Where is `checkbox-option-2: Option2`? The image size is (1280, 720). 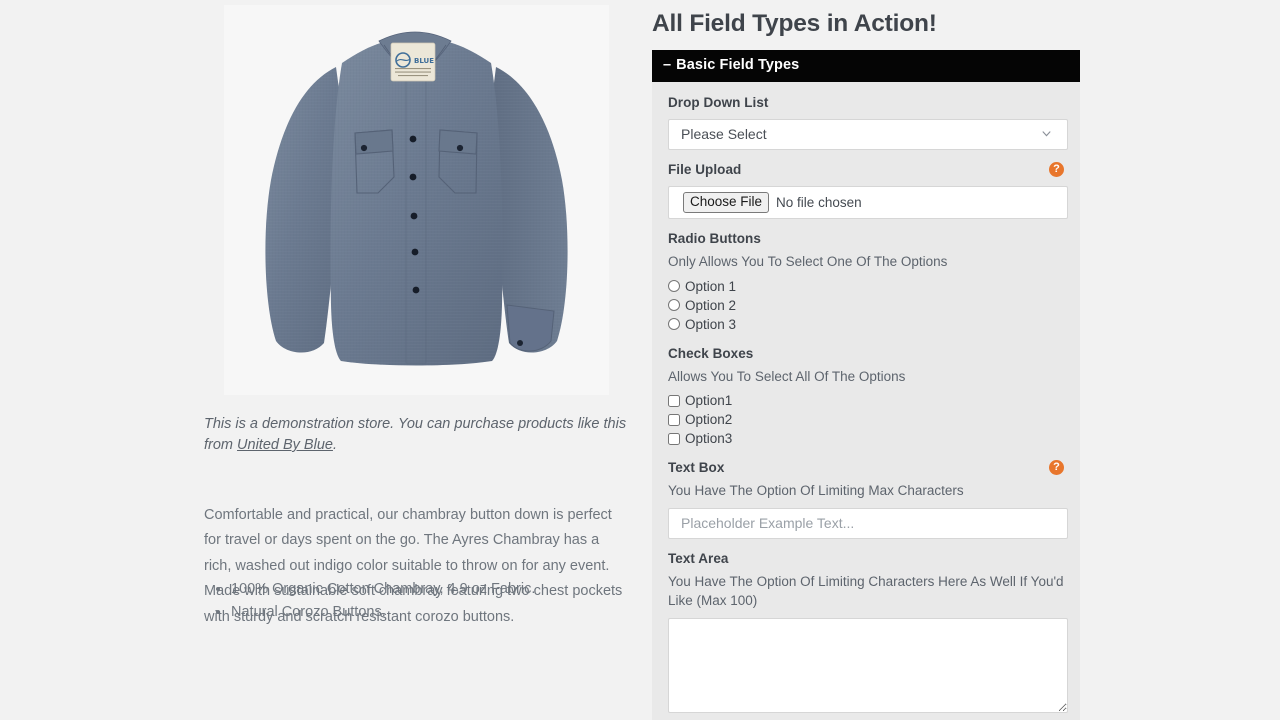 checkbox-option-2: Option2 is located at coordinates (866, 419).